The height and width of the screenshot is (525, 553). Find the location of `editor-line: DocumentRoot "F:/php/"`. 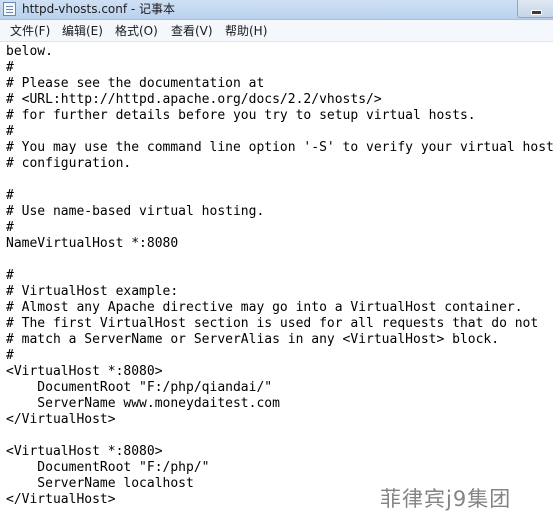

editor-line: DocumentRoot "F:/php/" is located at coordinates (108, 467).